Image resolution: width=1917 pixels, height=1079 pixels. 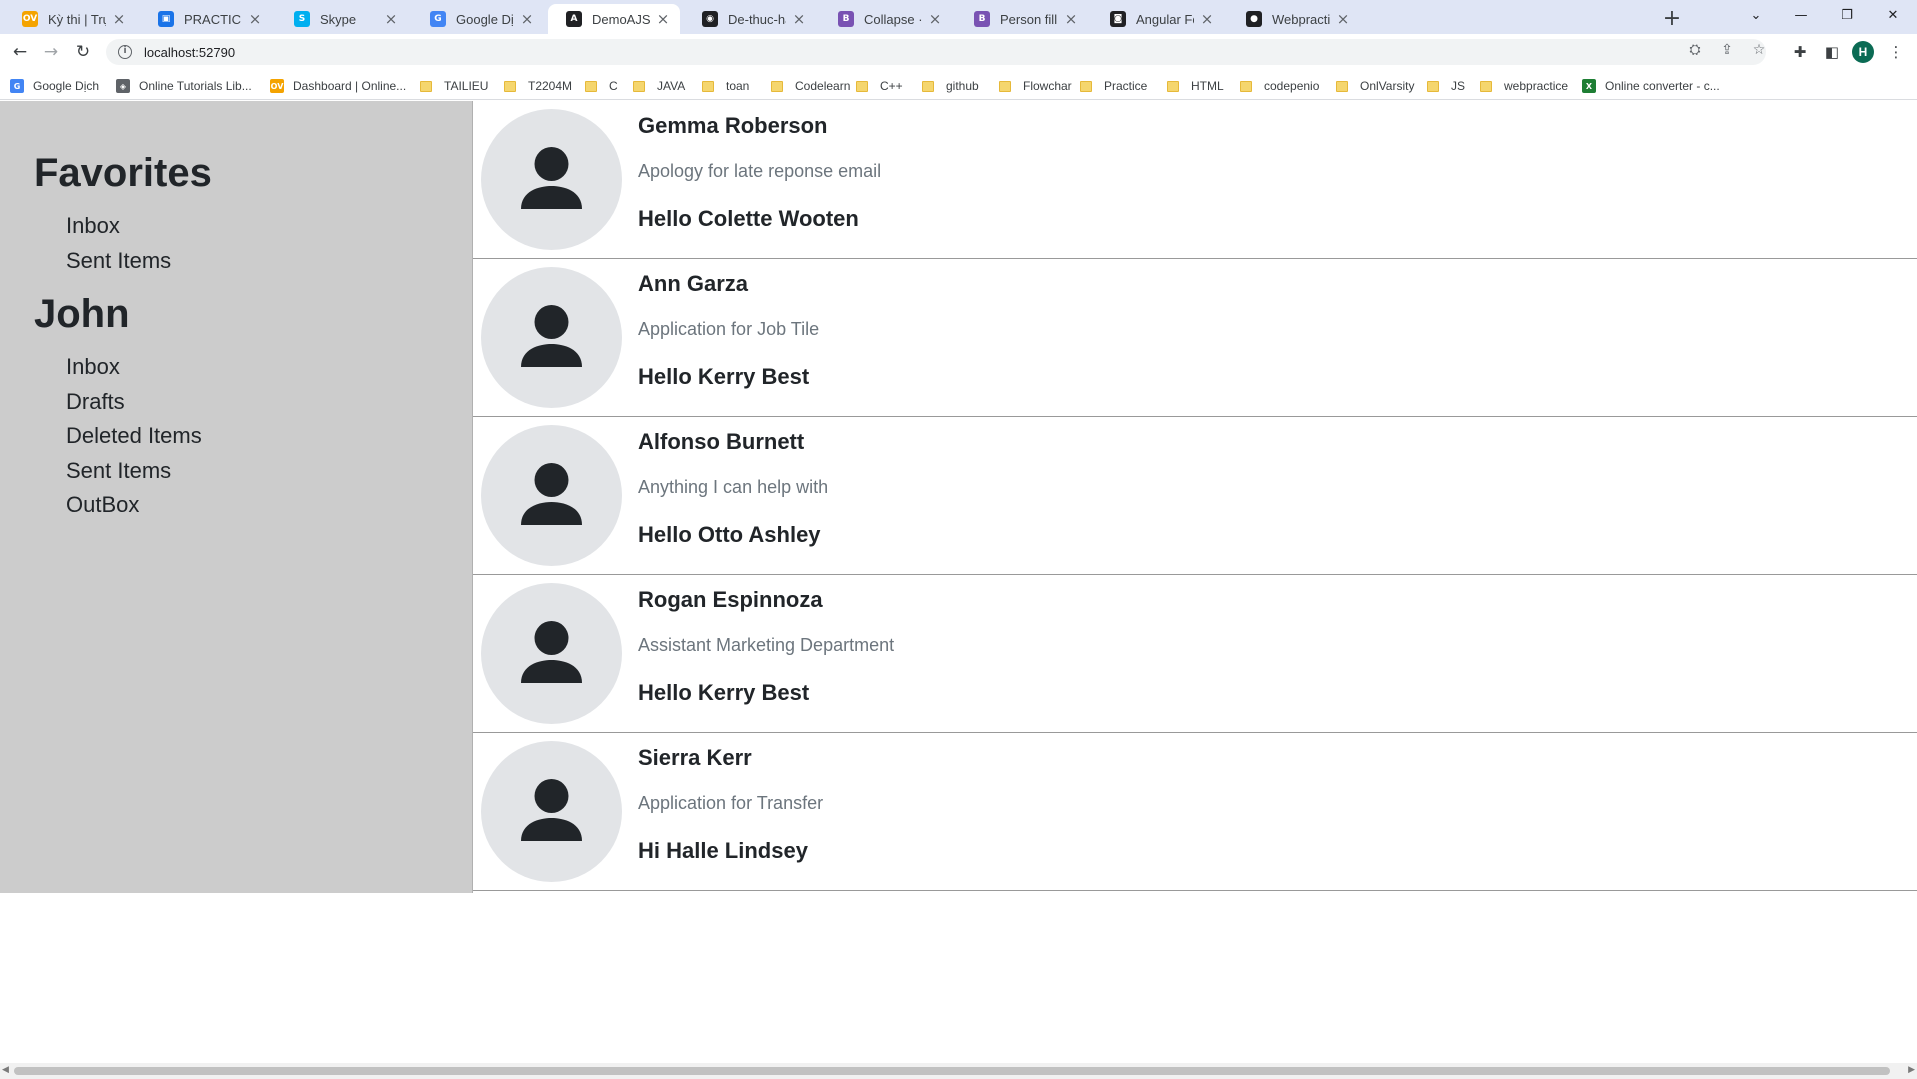 I want to click on mail-subject: Apology for late reponse email, so click(x=760, y=171).